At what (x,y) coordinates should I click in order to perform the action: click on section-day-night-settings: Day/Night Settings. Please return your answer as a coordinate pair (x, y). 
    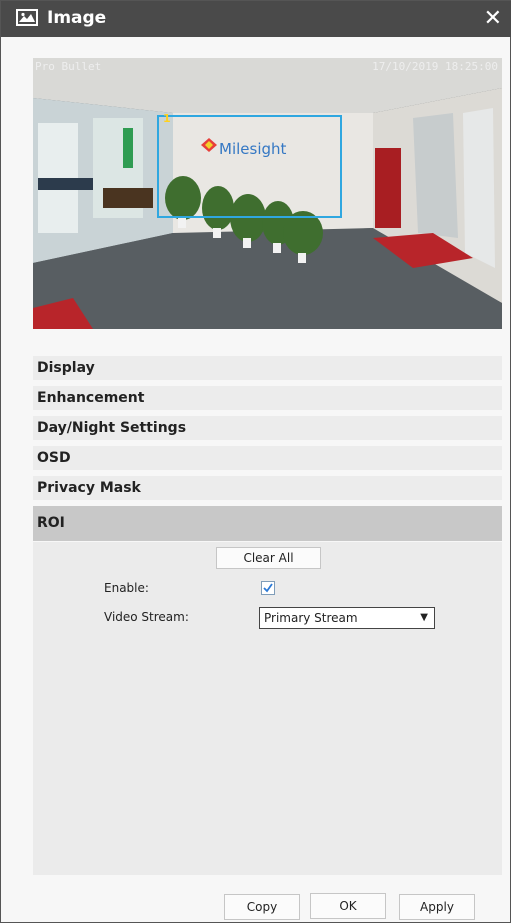
    Looking at the image, I should click on (267, 428).